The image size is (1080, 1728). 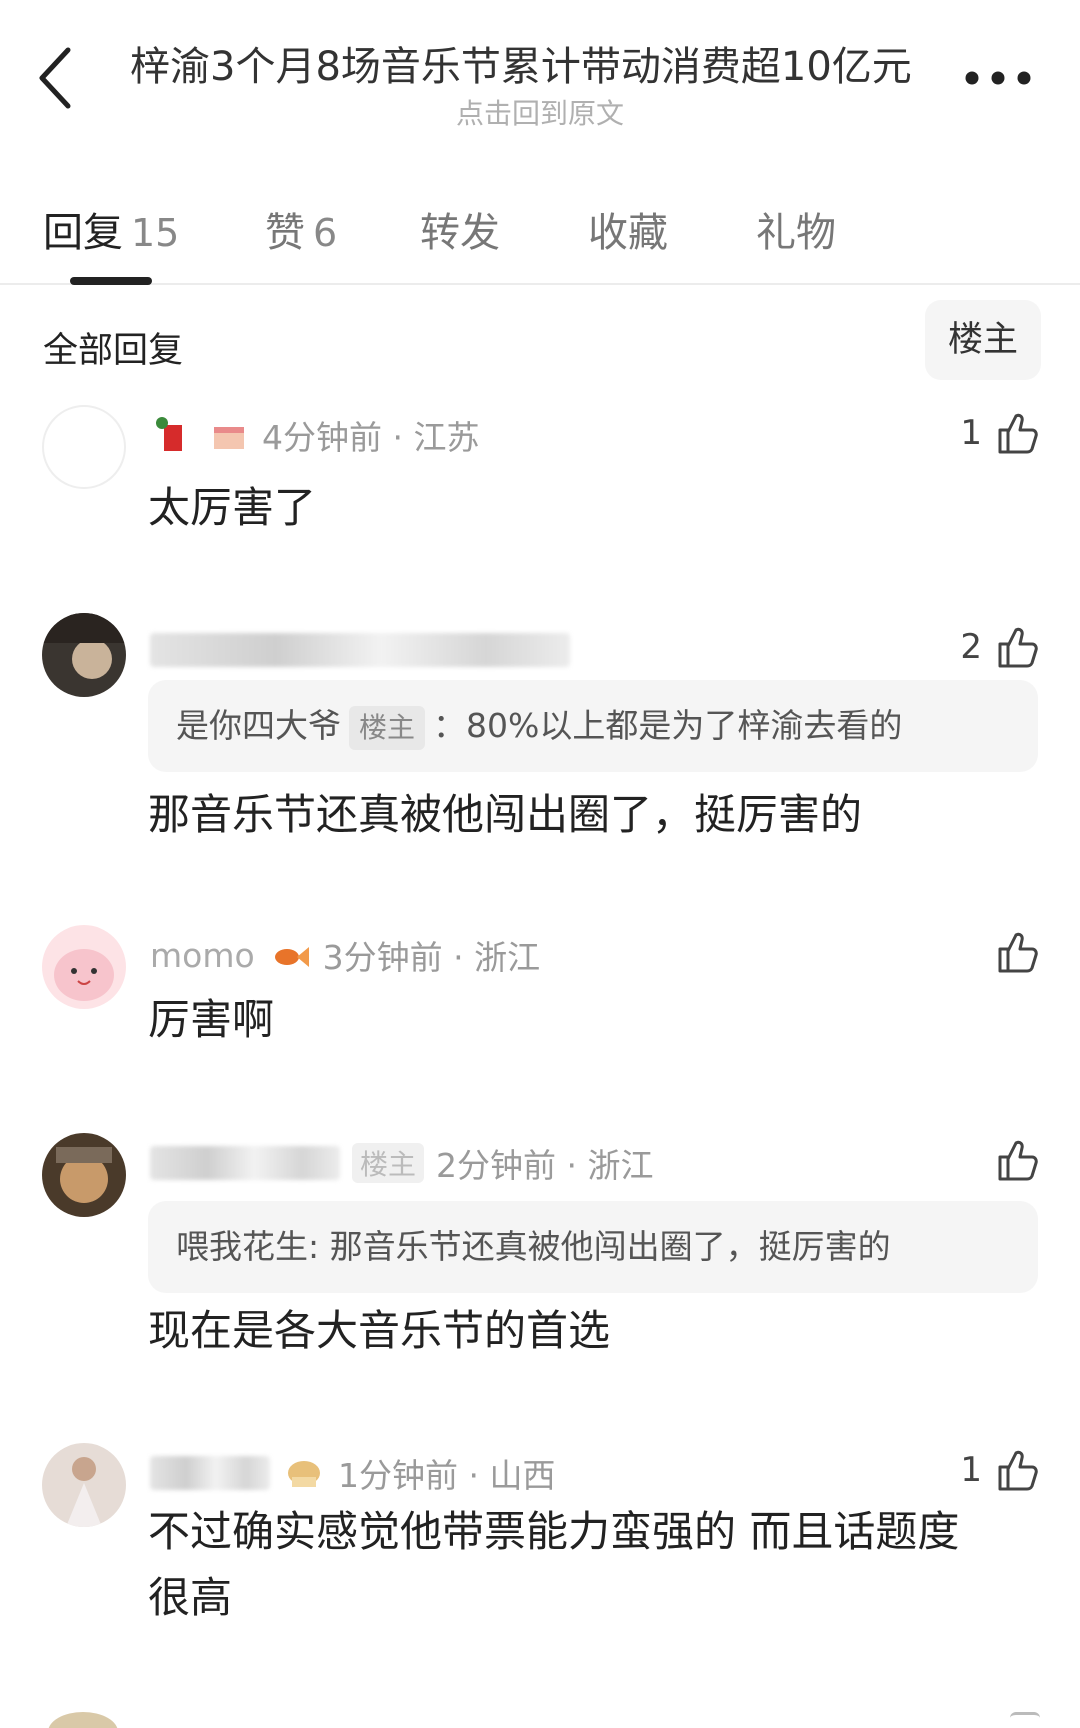 I want to click on next-like-partial, so click(x=1025, y=1720).